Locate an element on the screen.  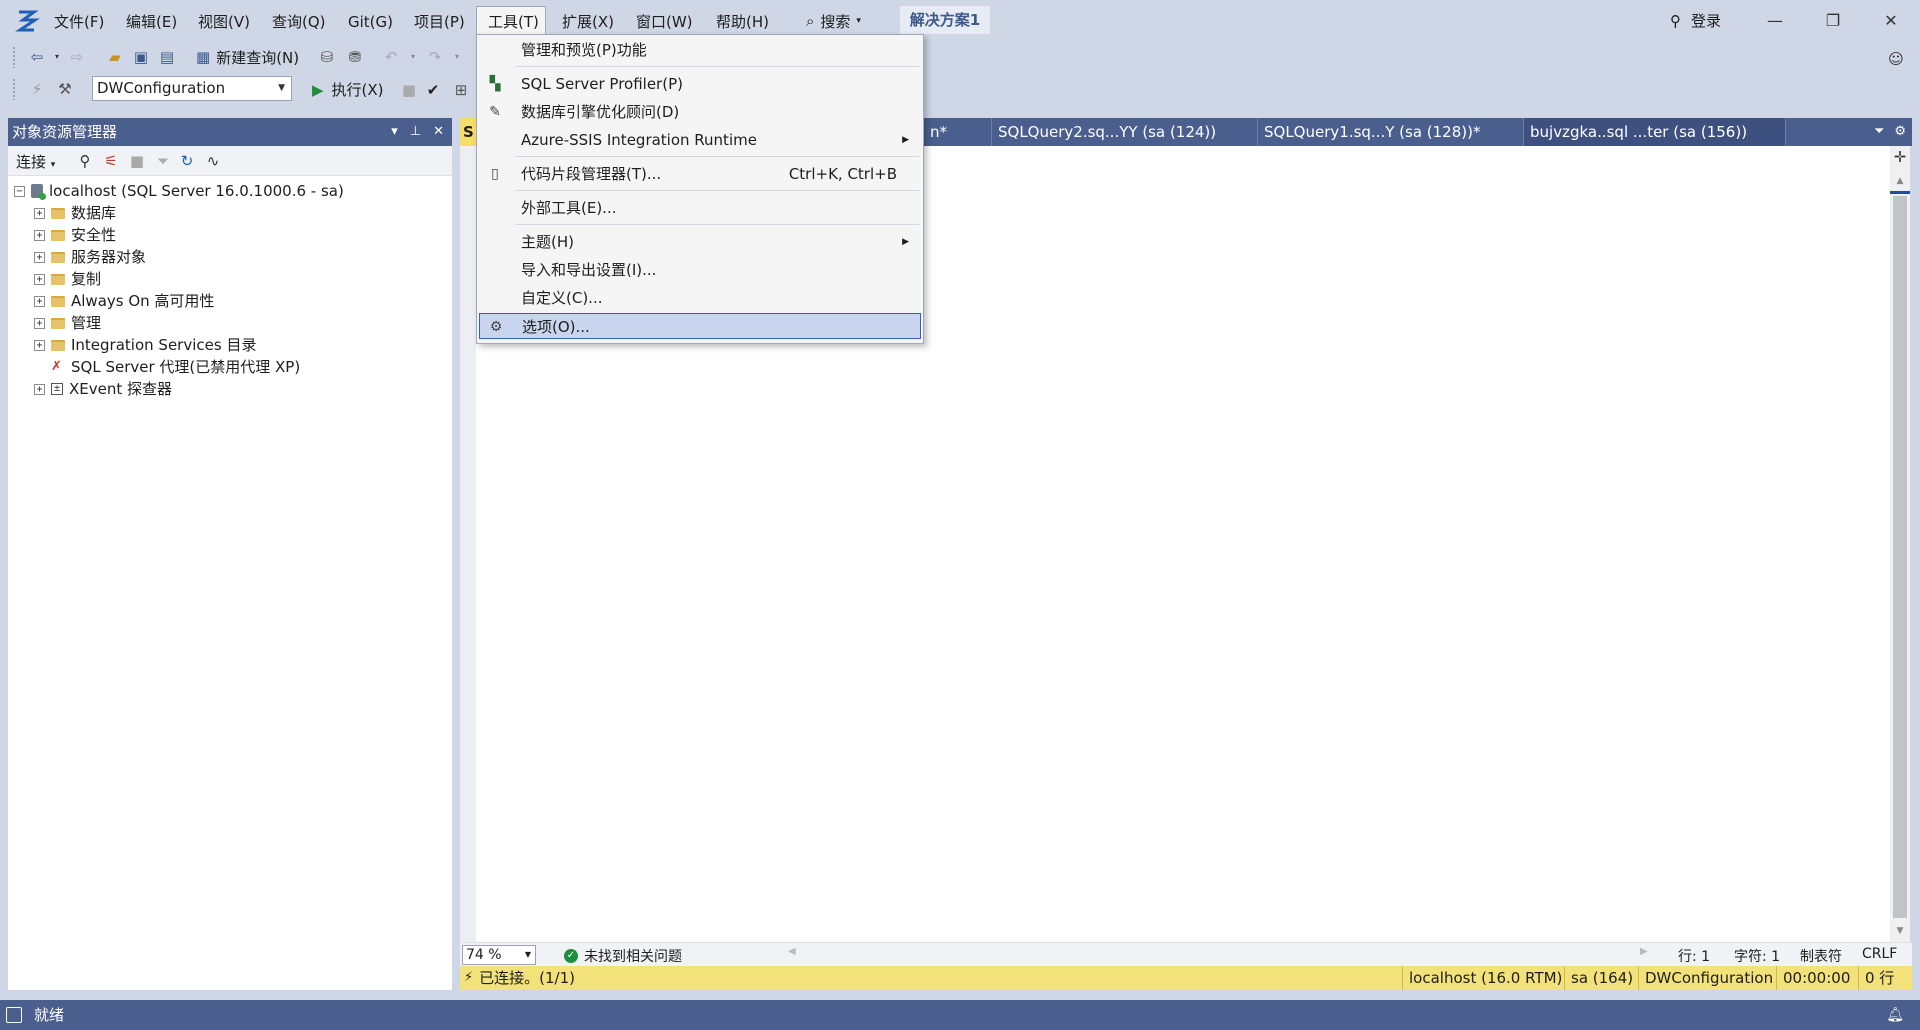
refresh-icon: ↻ is located at coordinates (187, 161).